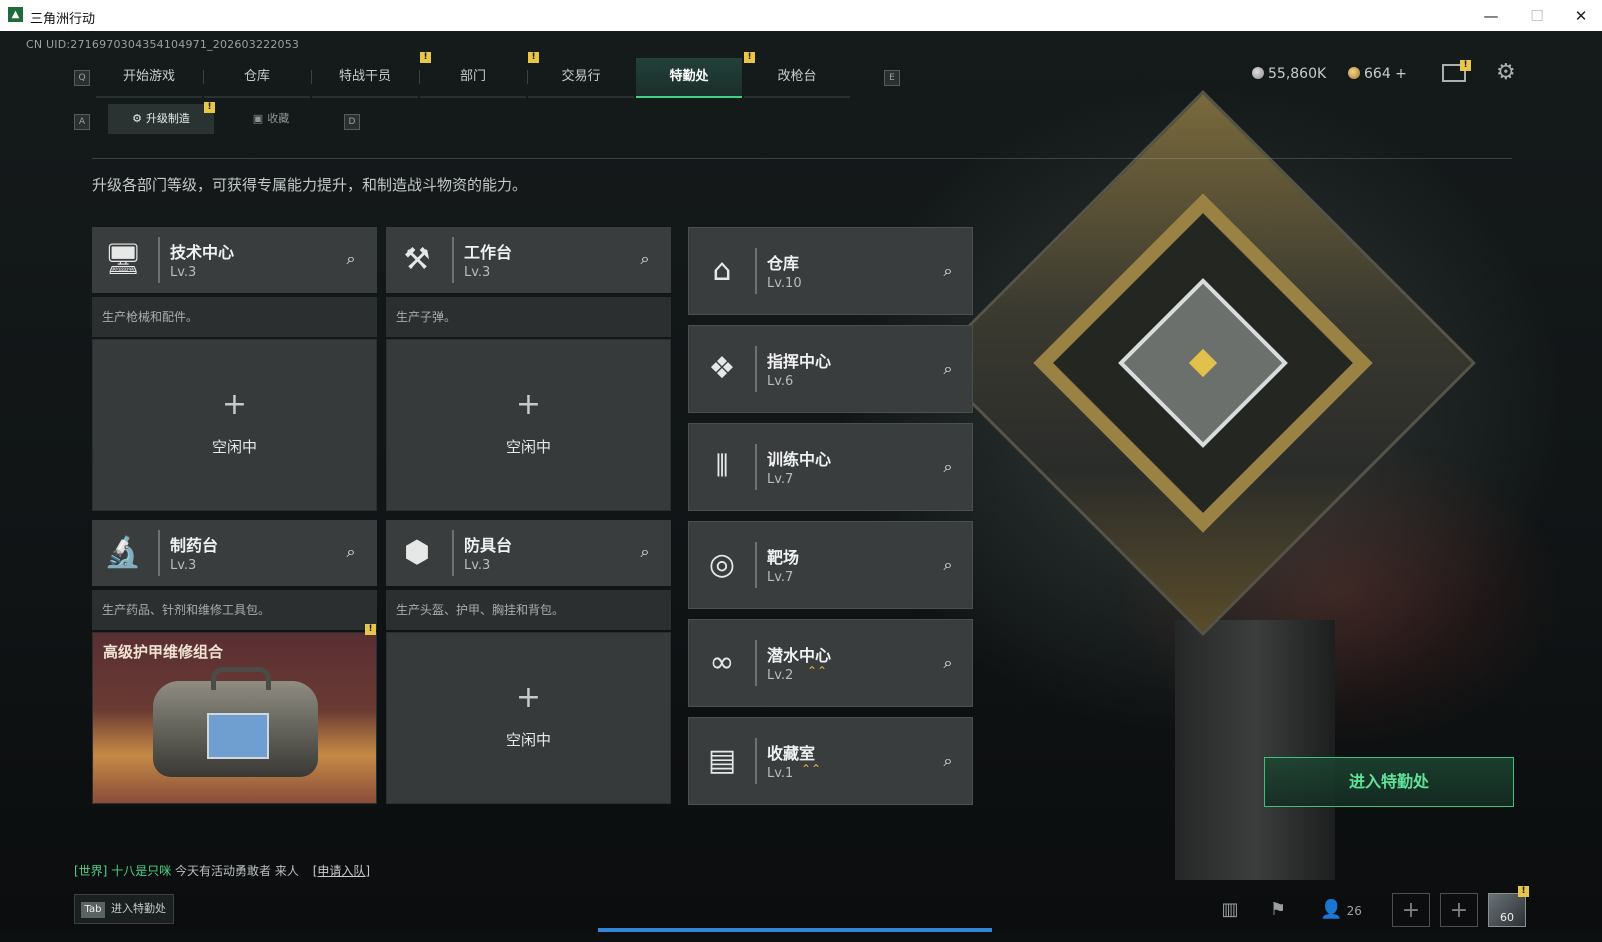 The image size is (1602, 942). I want to click on workshop-header: 🖥 技术中心 Lv.3 ⌕, so click(234, 260).